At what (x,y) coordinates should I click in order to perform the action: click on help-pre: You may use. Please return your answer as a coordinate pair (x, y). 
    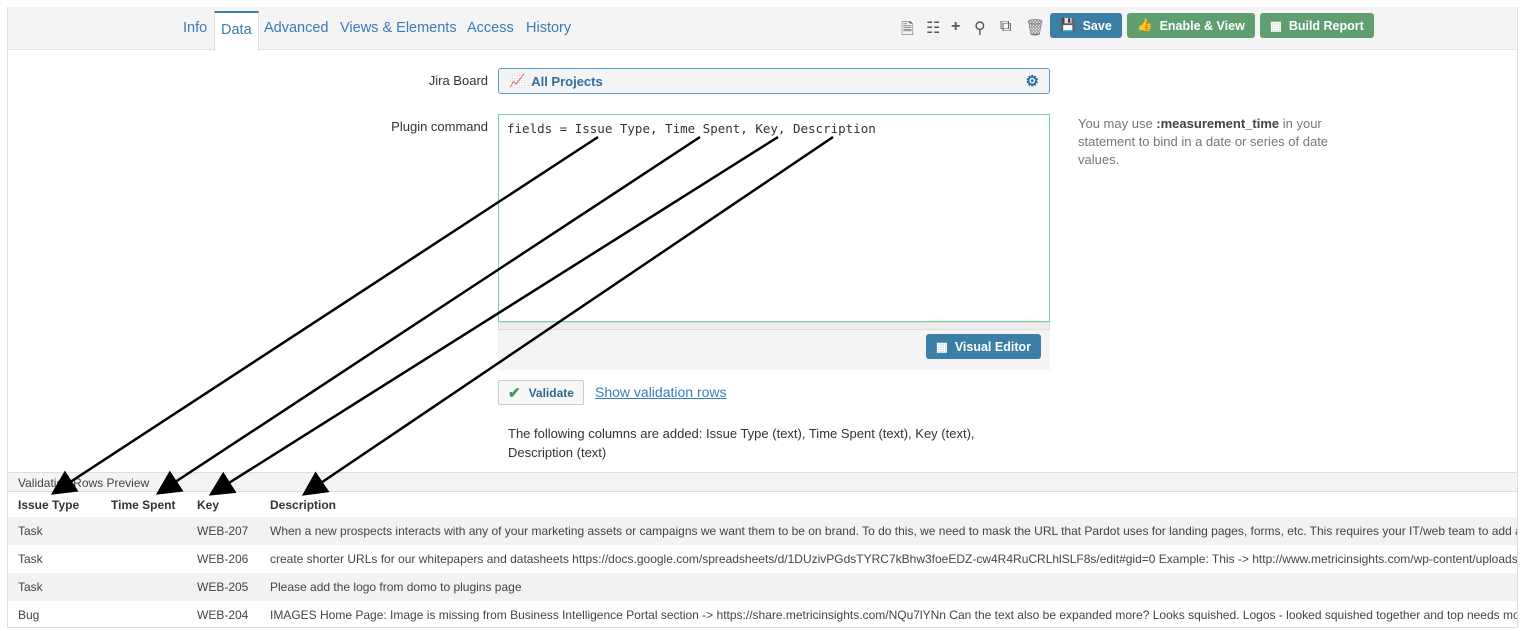
    Looking at the image, I should click on (1117, 123).